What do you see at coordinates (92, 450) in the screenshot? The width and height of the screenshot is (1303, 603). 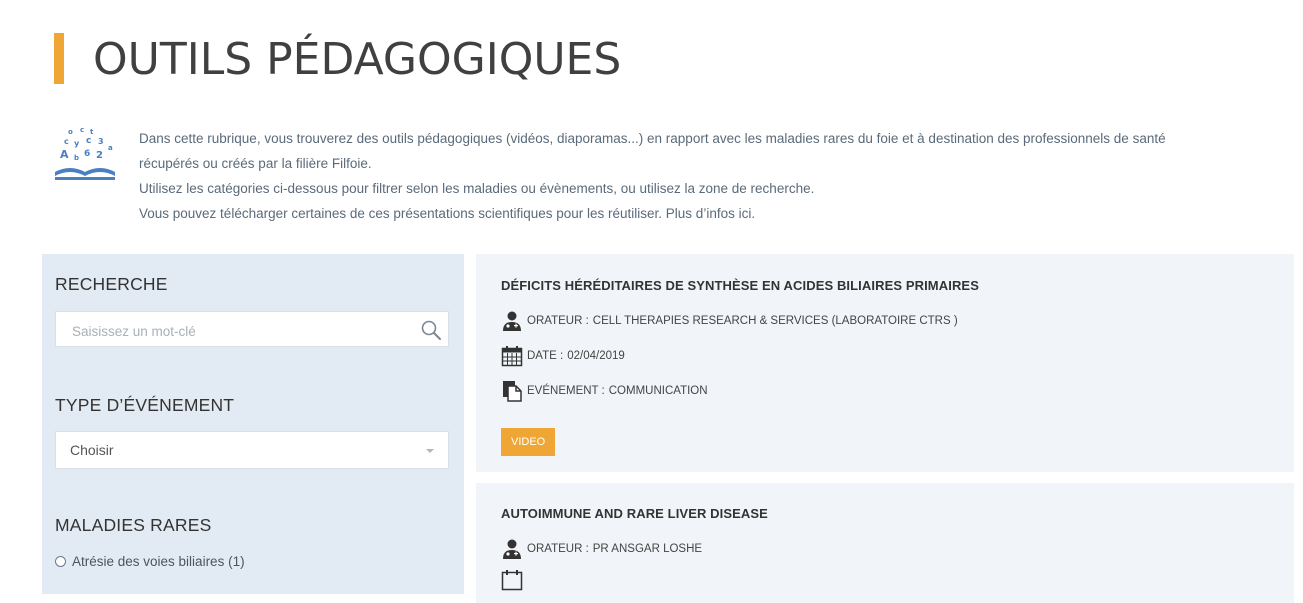 I see `event-type-selected-value: Choisir` at bounding box center [92, 450].